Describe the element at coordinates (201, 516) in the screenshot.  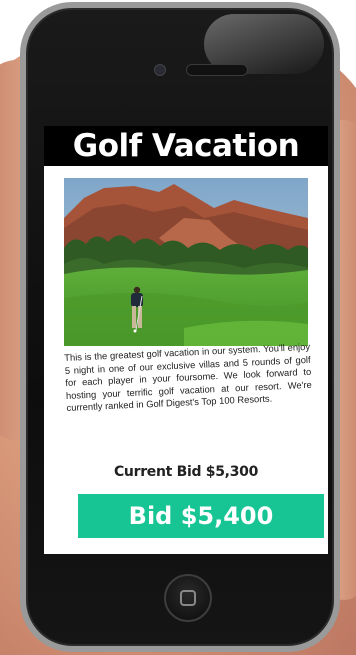
I see `place-bid-button: Bid $5,400` at that location.